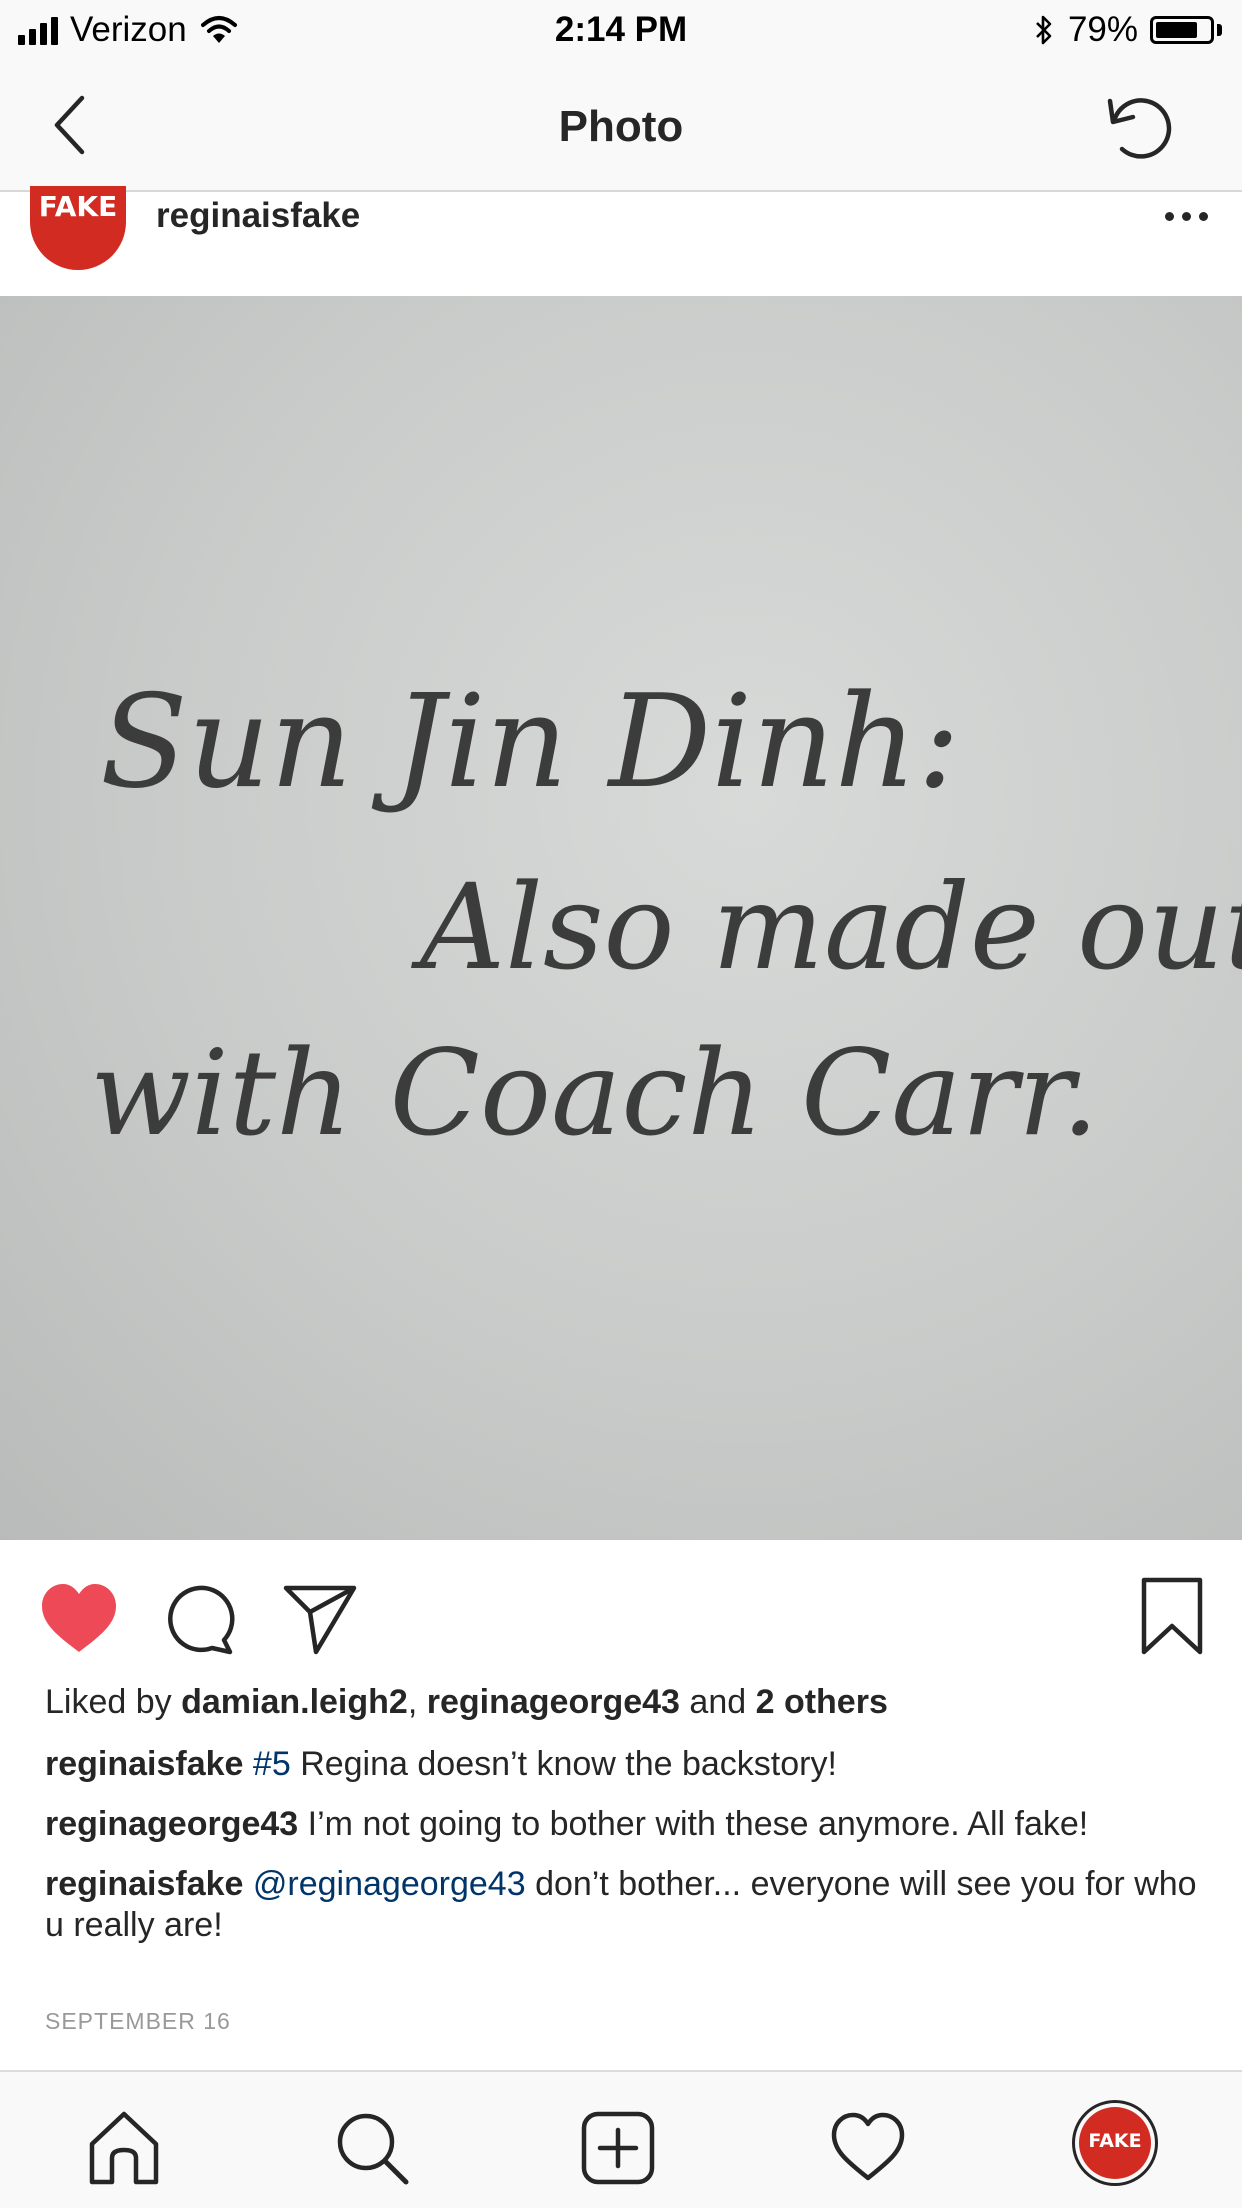  I want to click on likes-others-link: 2 others, so click(822, 1702).